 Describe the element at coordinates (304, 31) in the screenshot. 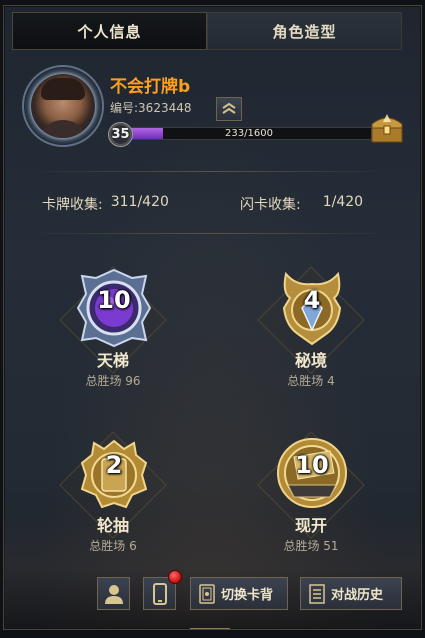

I see `tab-character-skin: 角色造型` at that location.